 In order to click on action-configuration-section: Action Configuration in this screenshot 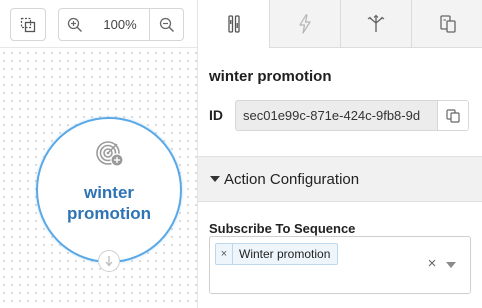, I will do `click(340, 179)`.